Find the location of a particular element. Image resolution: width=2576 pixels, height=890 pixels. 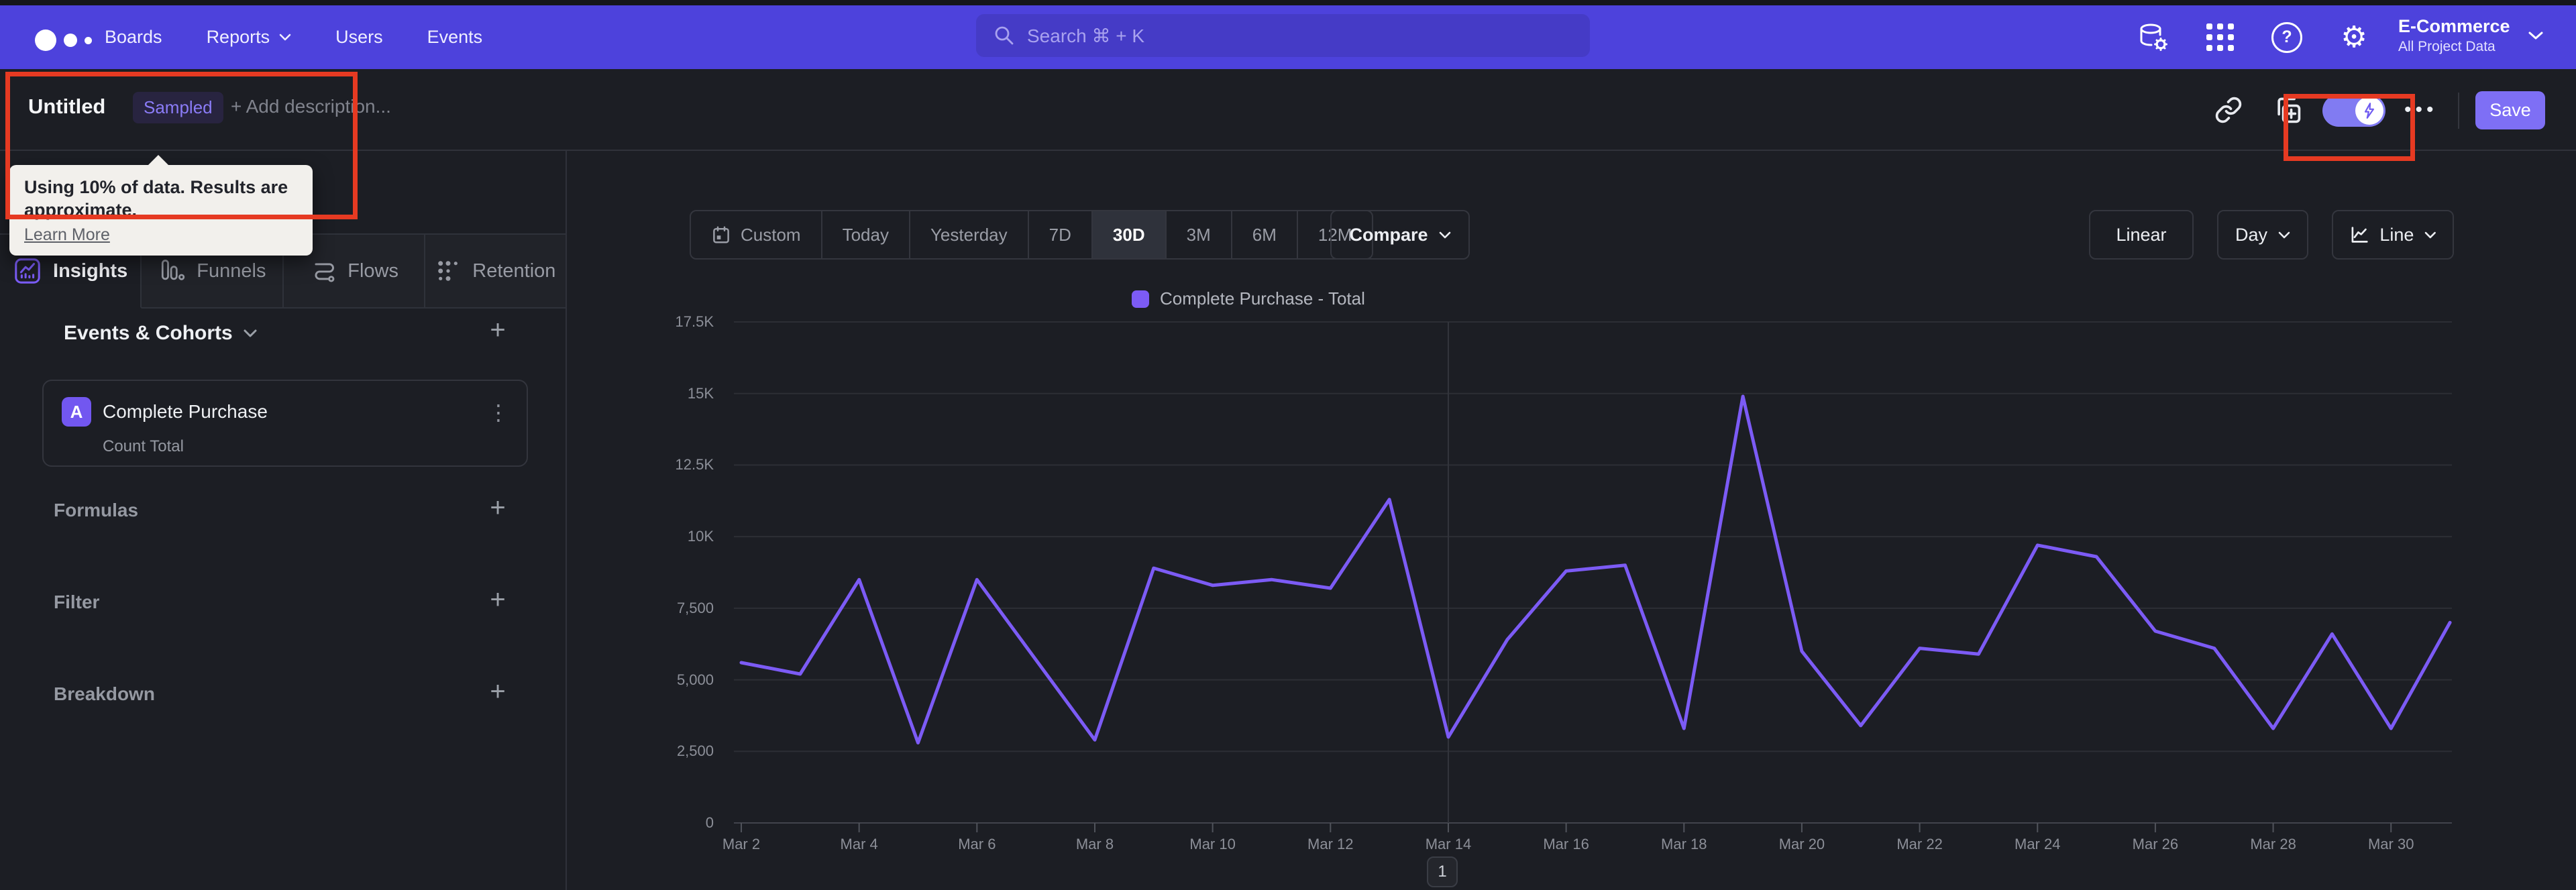

window-top-strip is located at coordinates (1288, 2).